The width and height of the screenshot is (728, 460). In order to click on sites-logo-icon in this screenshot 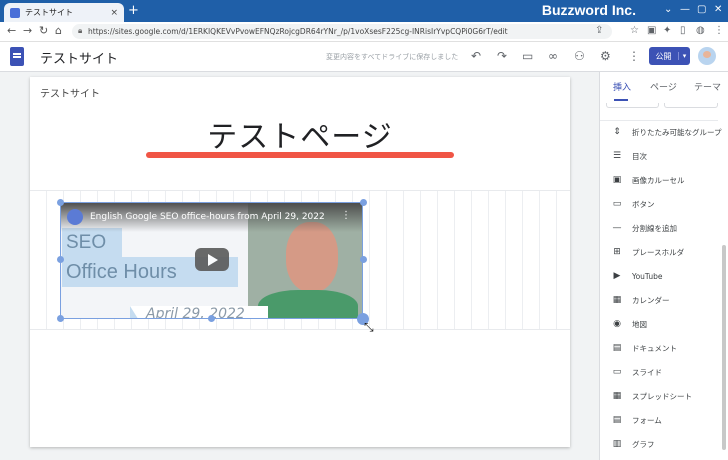, I will do `click(17, 56)`.